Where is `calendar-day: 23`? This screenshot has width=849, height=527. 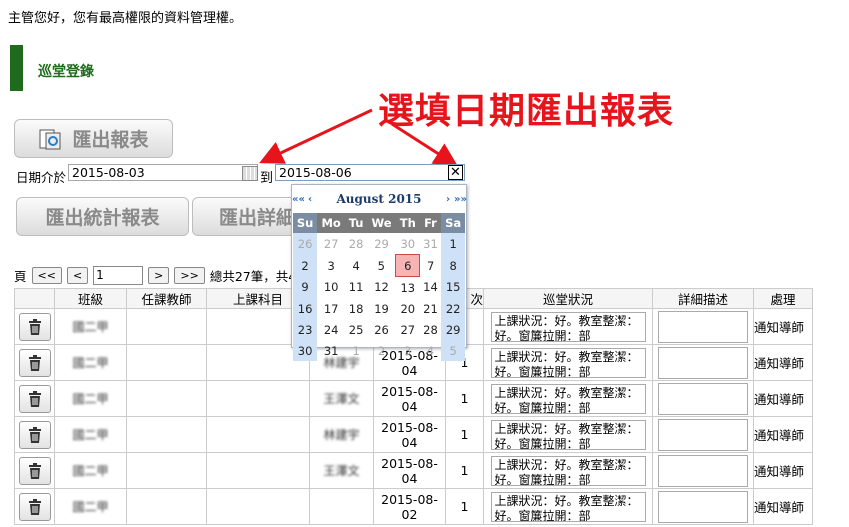
calendar-day: 23 is located at coordinates (305, 329).